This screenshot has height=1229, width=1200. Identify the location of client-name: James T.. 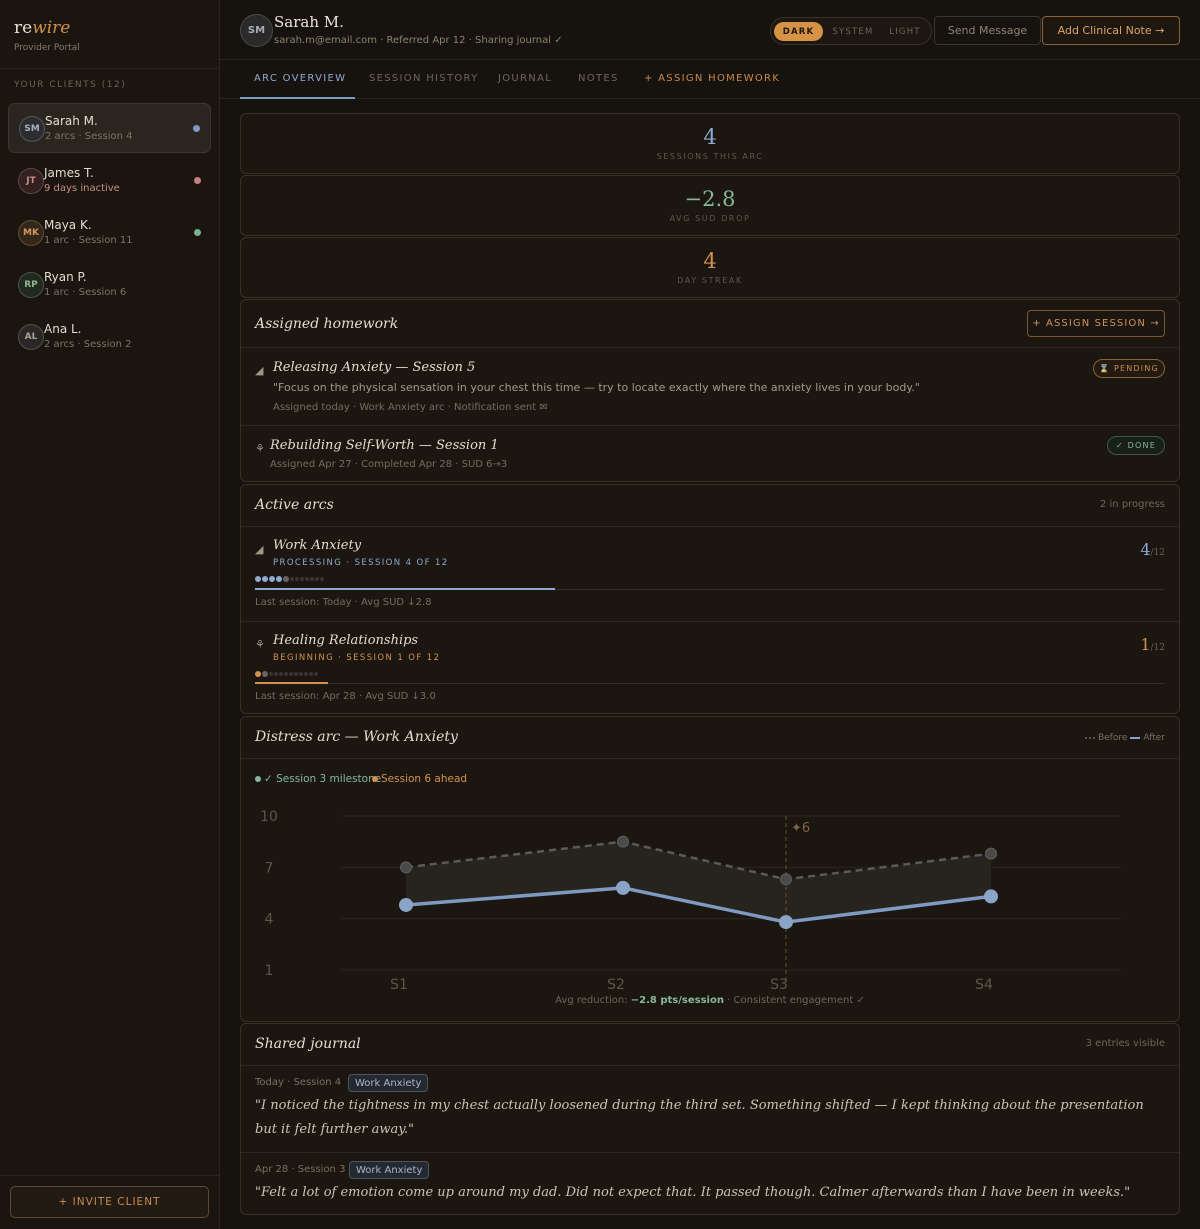
(69, 173).